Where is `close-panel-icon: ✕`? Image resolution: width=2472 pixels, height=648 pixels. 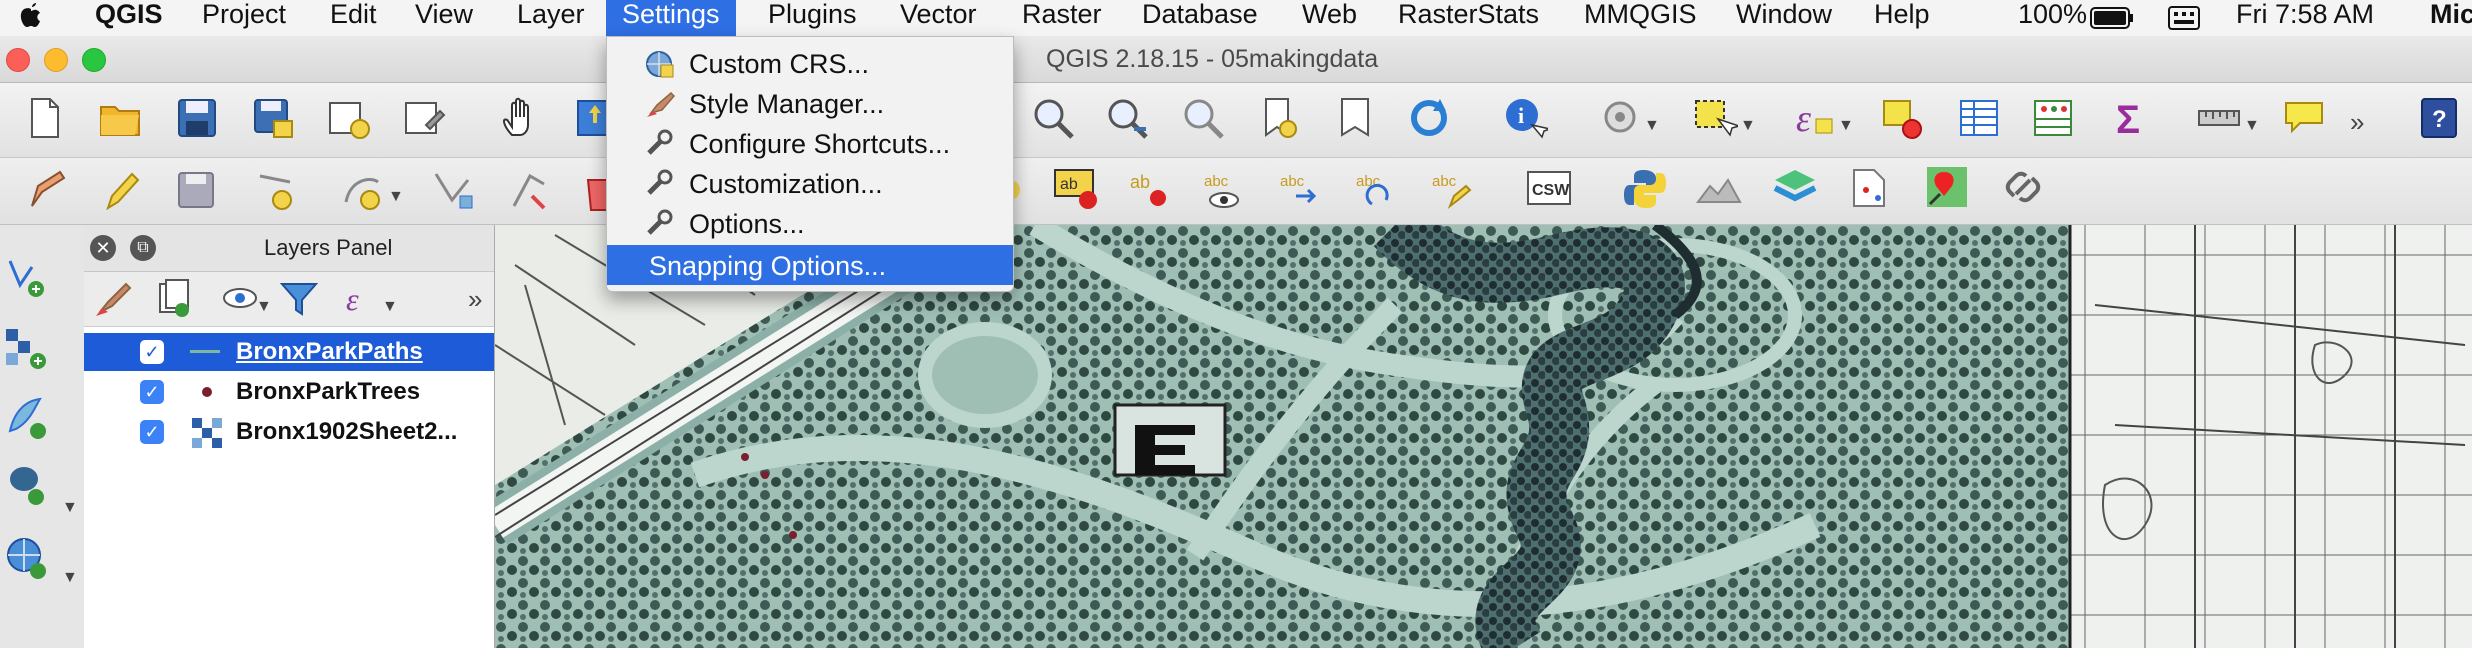 close-panel-icon: ✕ is located at coordinates (103, 248).